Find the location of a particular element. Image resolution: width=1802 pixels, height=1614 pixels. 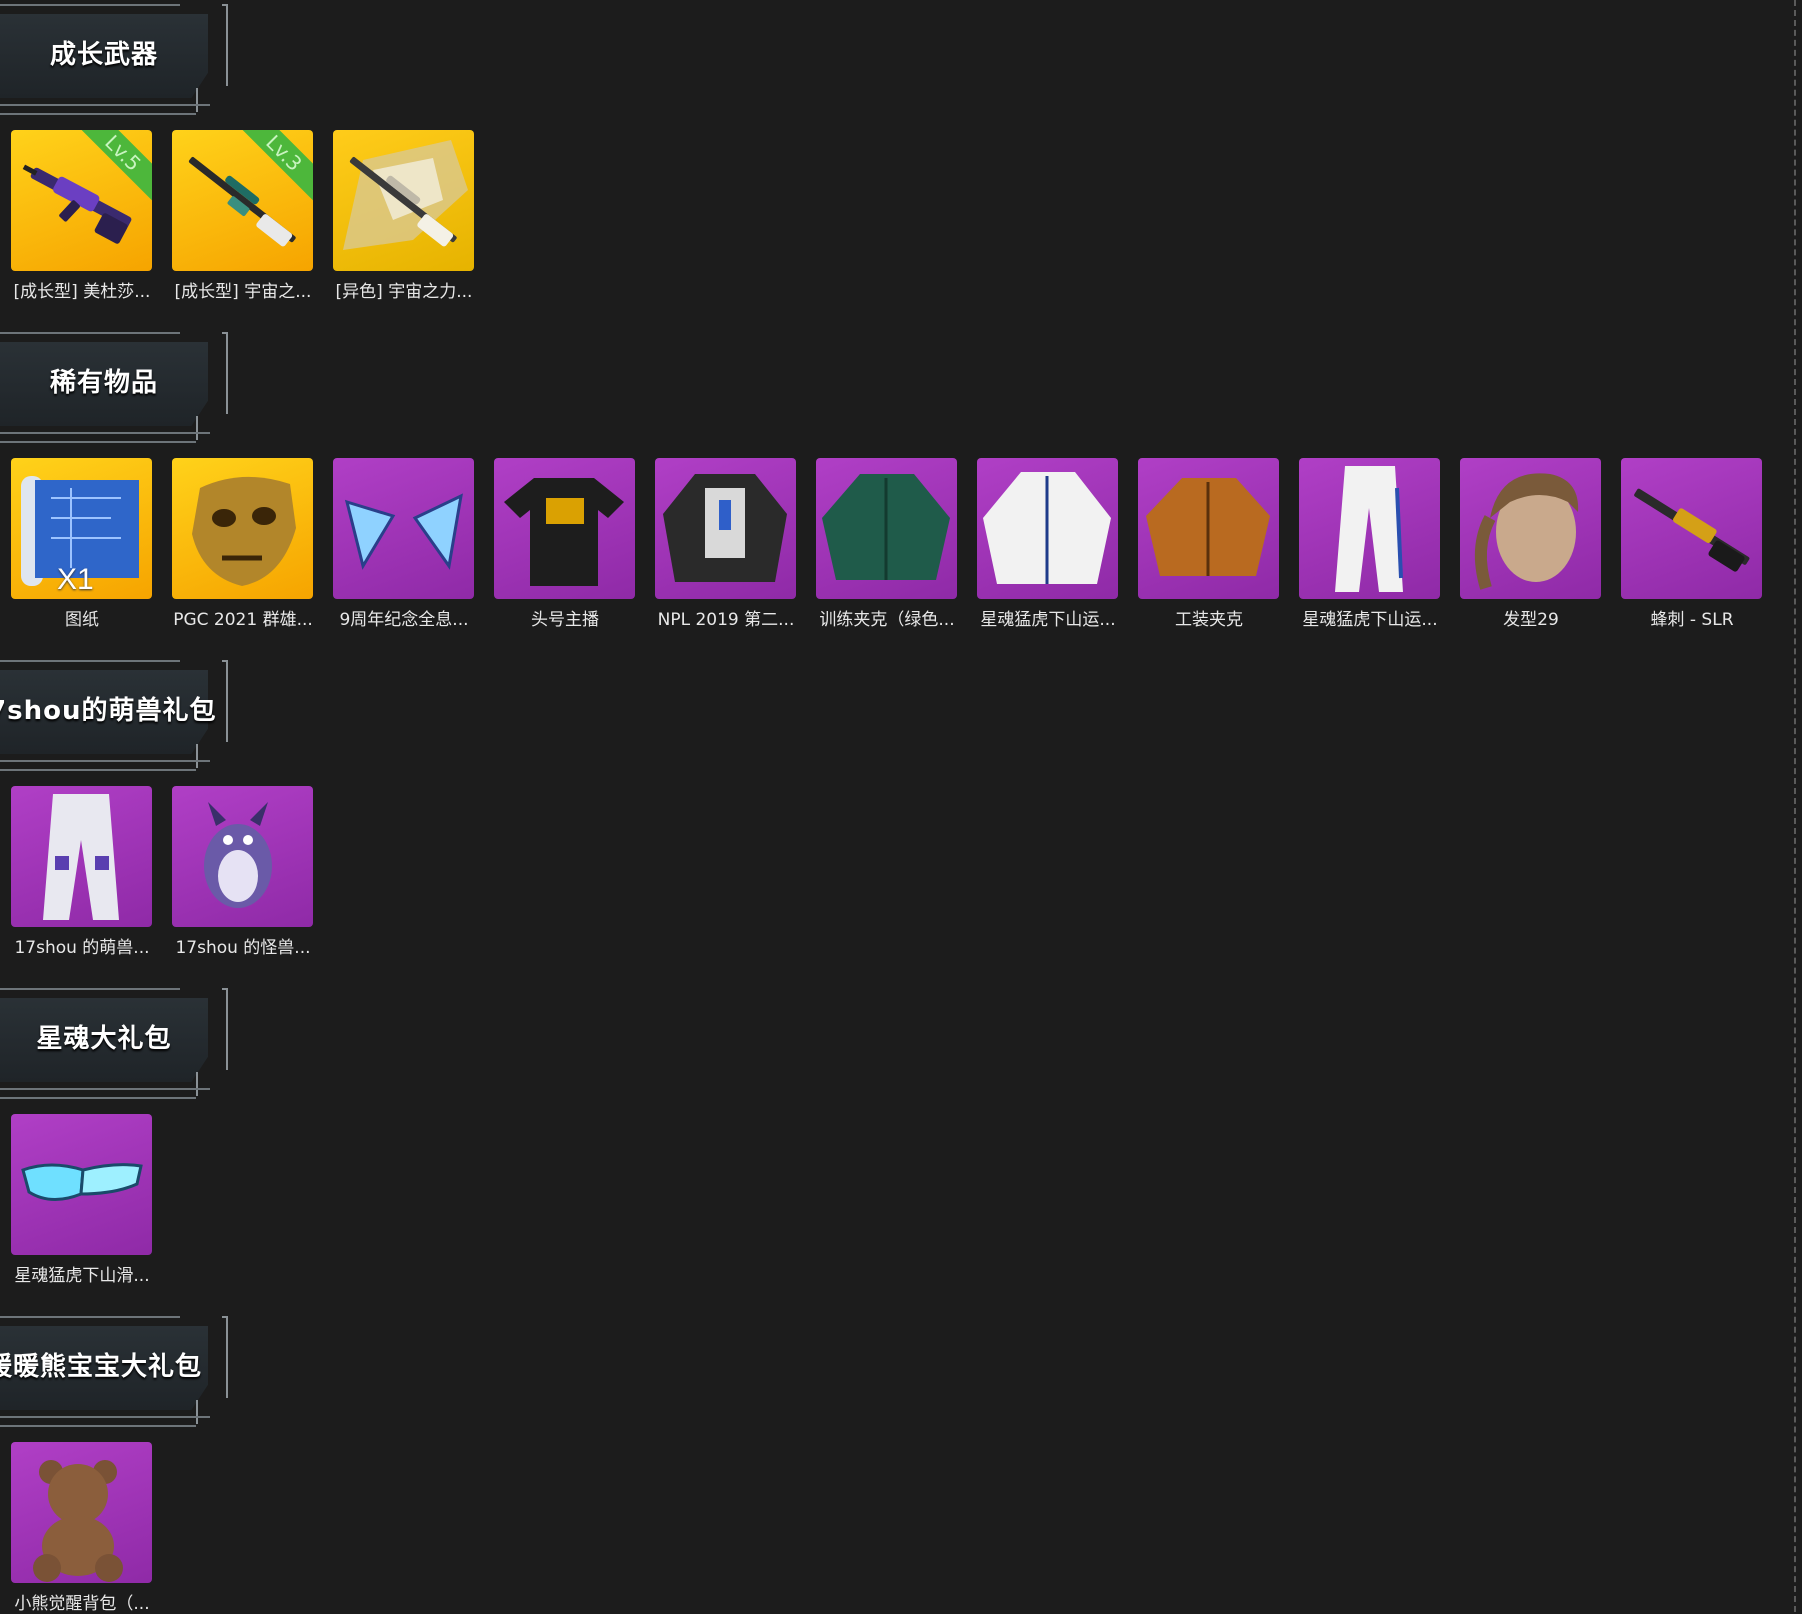

goggles-icon is located at coordinates (82, 1182).